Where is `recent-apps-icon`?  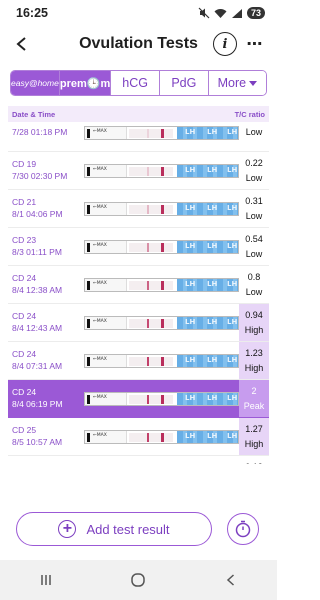
recent-apps-icon is located at coordinates (46, 580).